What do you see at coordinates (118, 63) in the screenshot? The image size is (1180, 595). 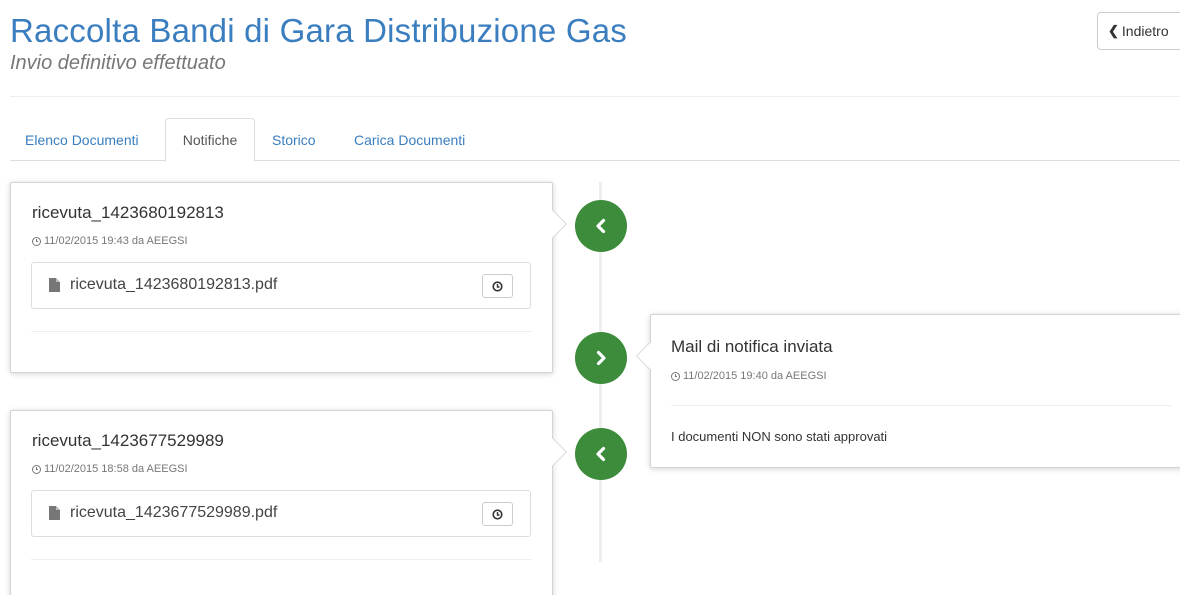 I see `page-subtitle: Invio definitivo effettuato` at bounding box center [118, 63].